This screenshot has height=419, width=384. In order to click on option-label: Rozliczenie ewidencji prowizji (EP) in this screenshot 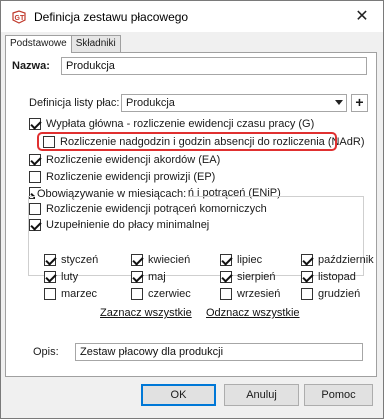, I will do `click(131, 176)`.